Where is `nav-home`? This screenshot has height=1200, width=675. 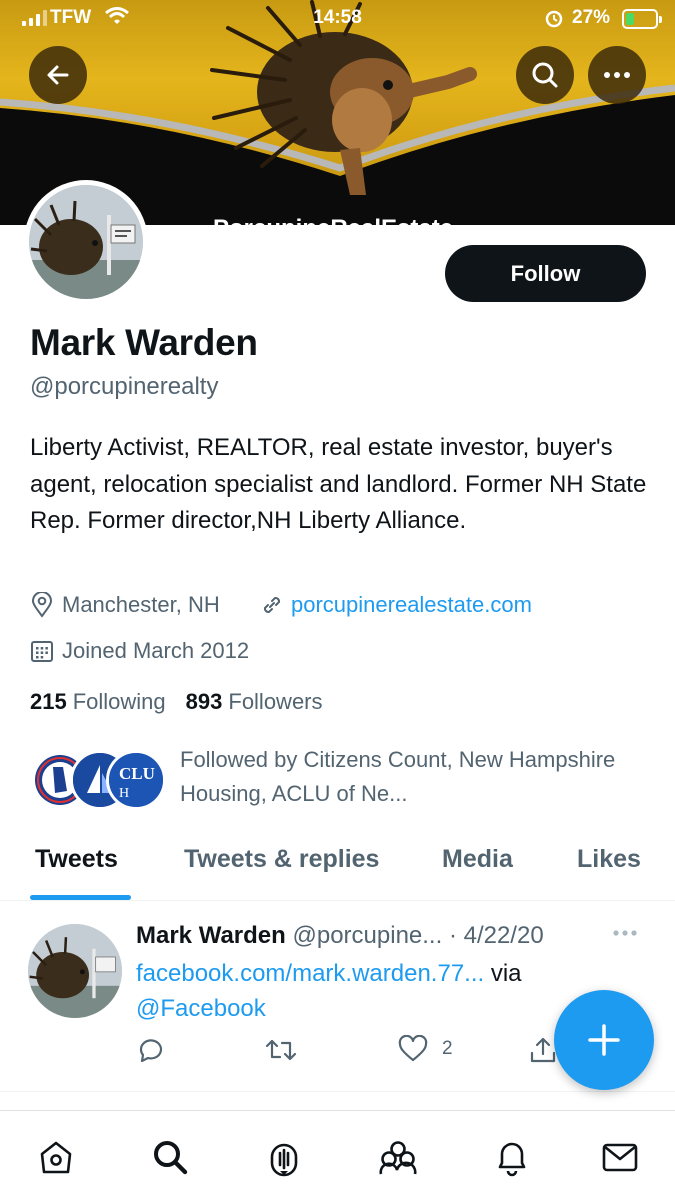
nav-home is located at coordinates (56, 1157).